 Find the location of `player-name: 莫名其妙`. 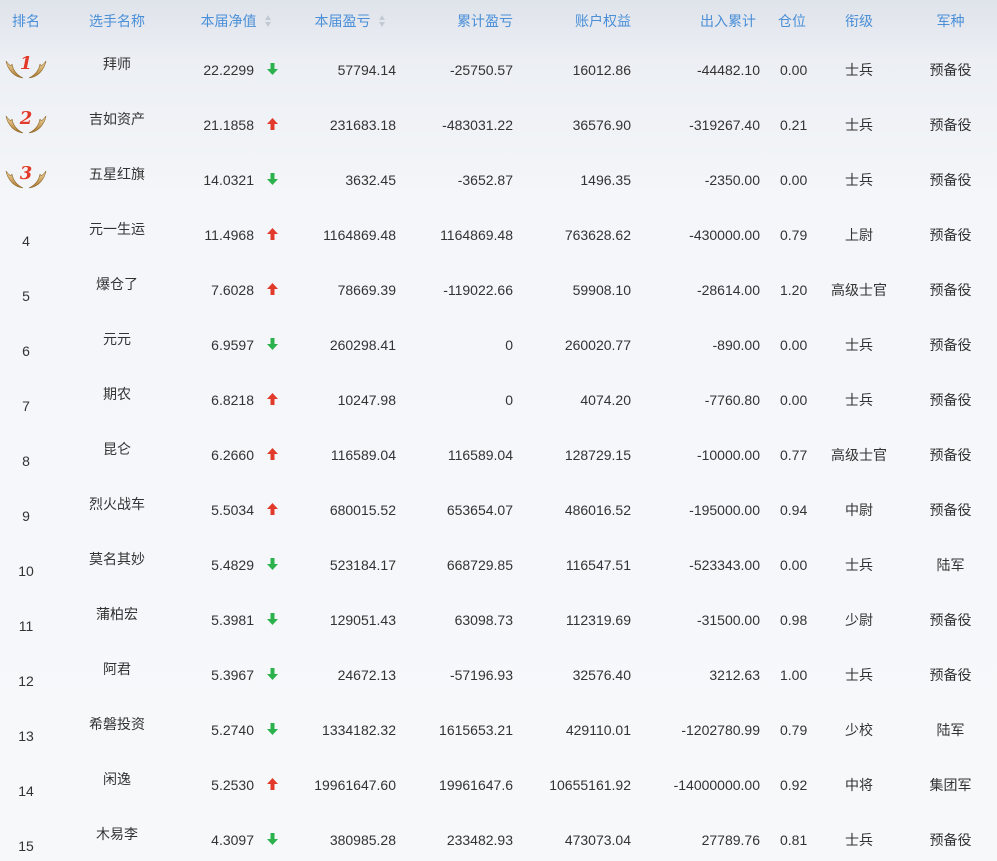

player-name: 莫名其妙 is located at coordinates (117, 559).